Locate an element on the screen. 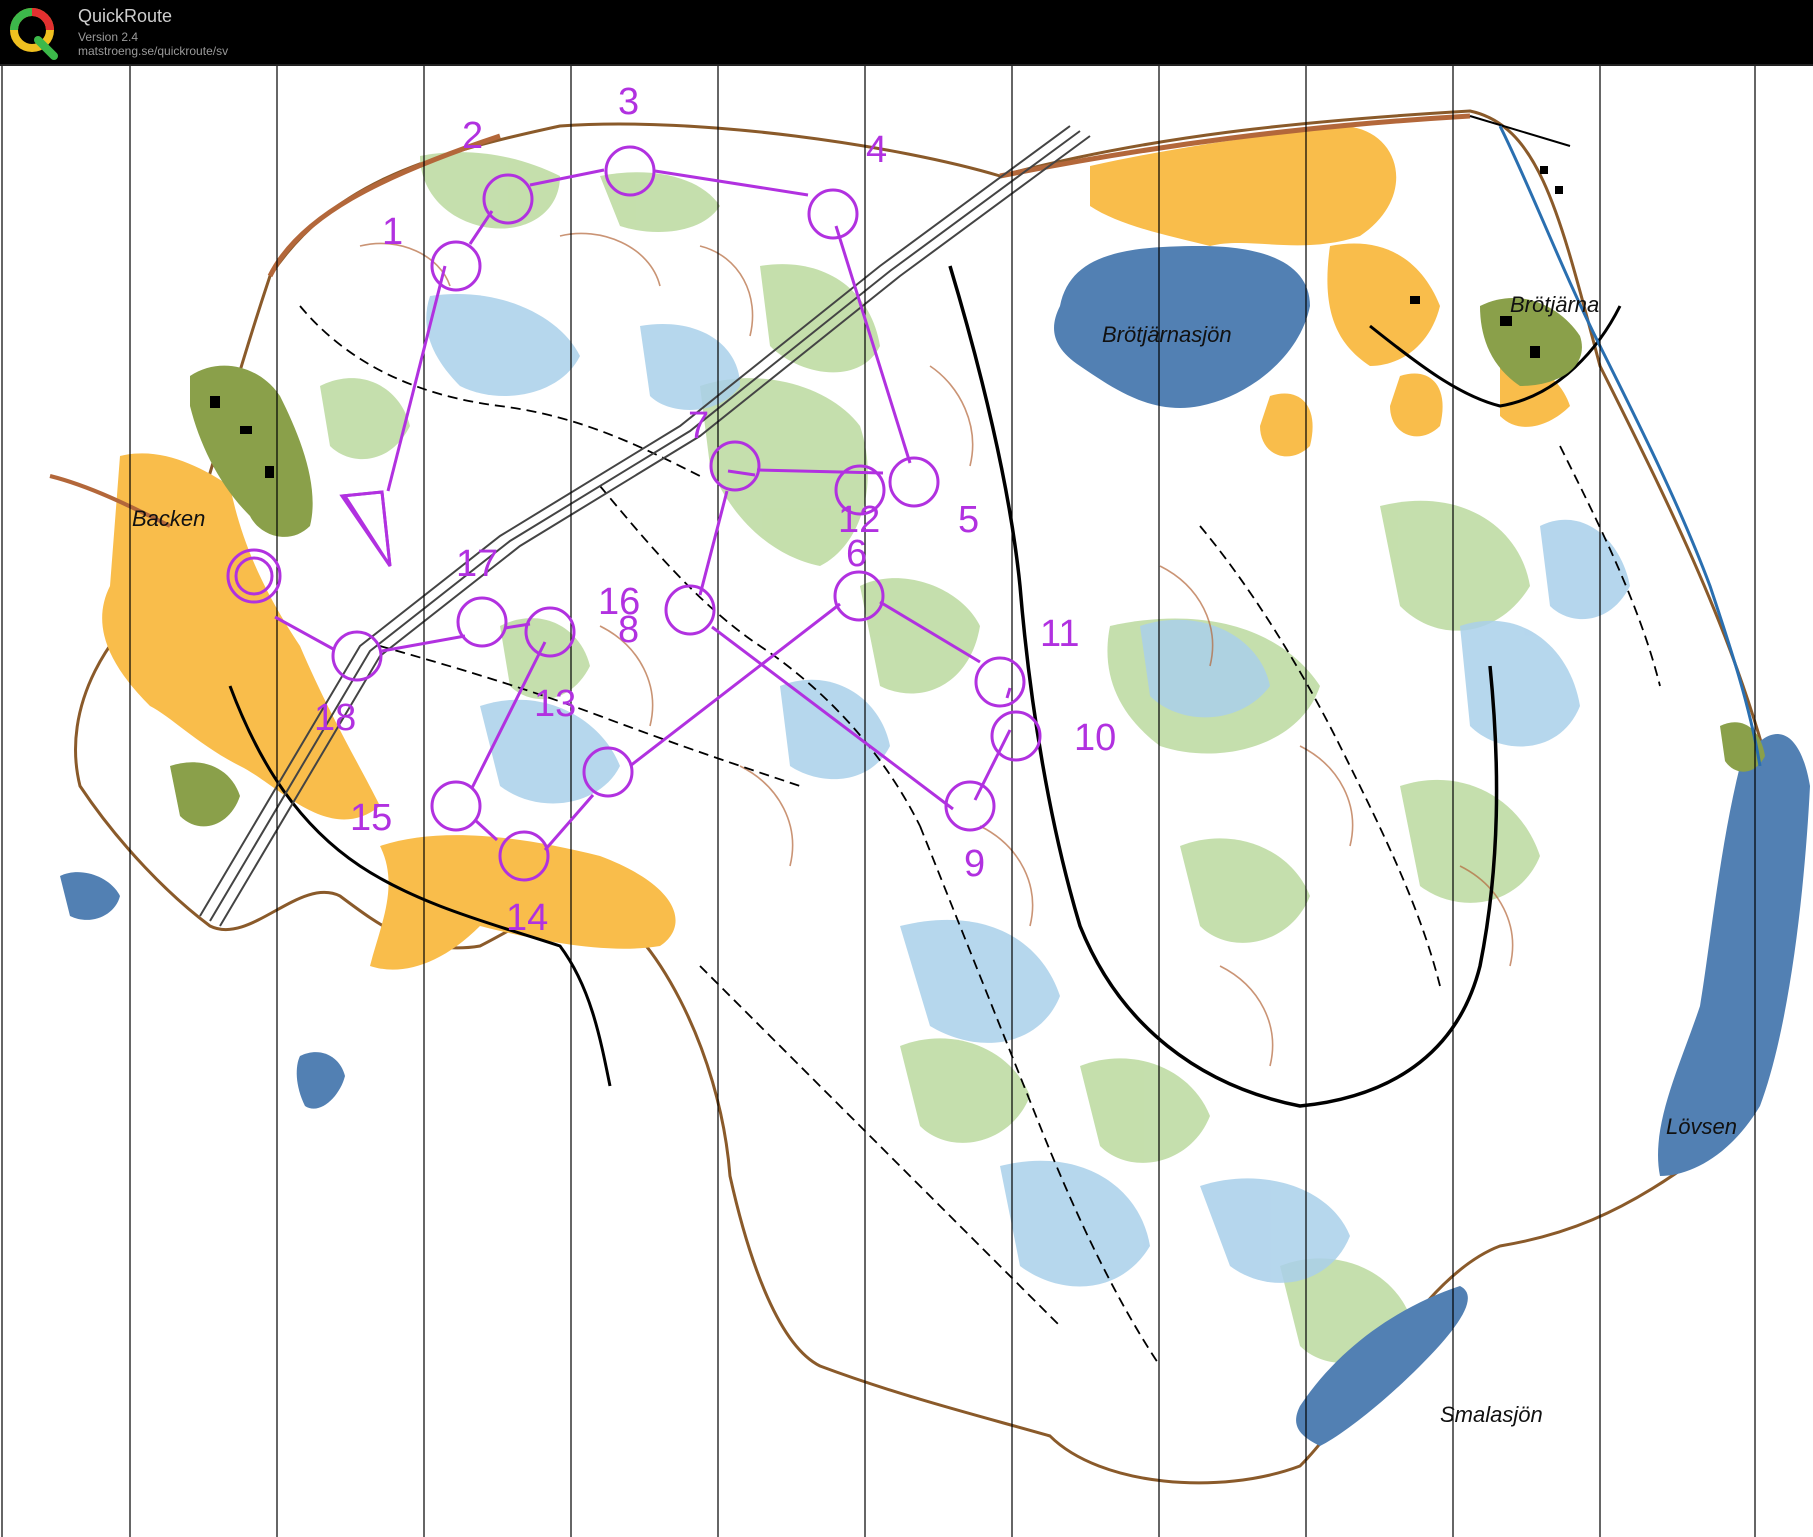 The height and width of the screenshot is (1537, 1813). control-number-5: 5 is located at coordinates (968, 520).